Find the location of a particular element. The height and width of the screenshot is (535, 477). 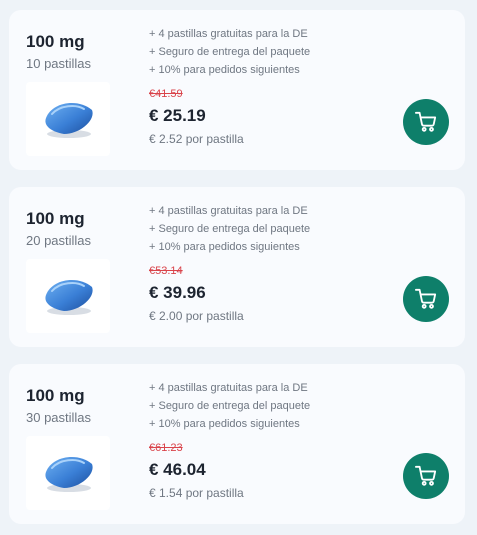

old-price: €61.23 is located at coordinates (166, 448).